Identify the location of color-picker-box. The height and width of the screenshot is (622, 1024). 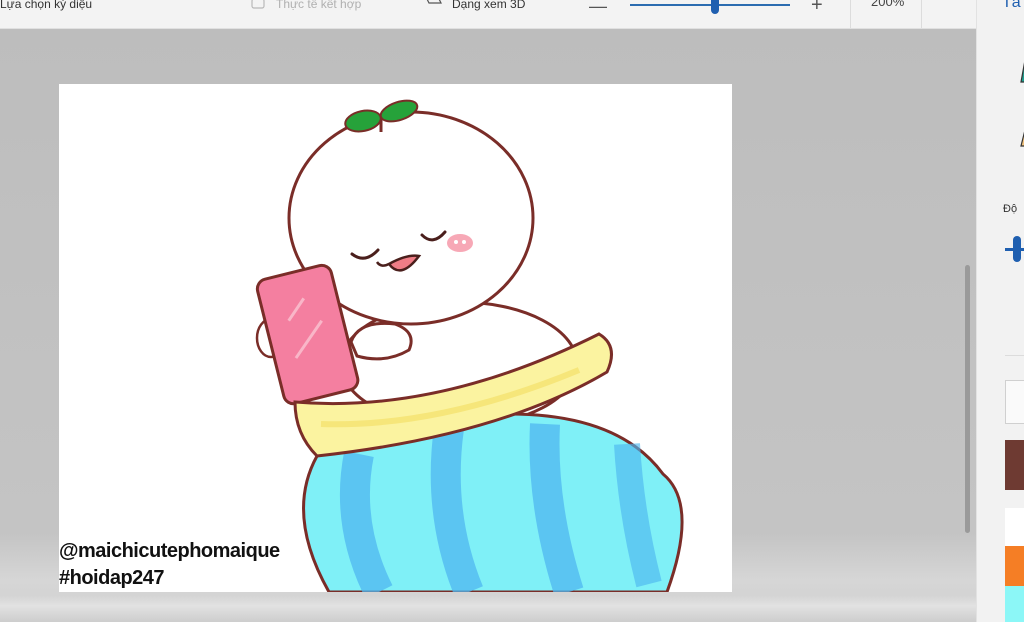
(1014, 402).